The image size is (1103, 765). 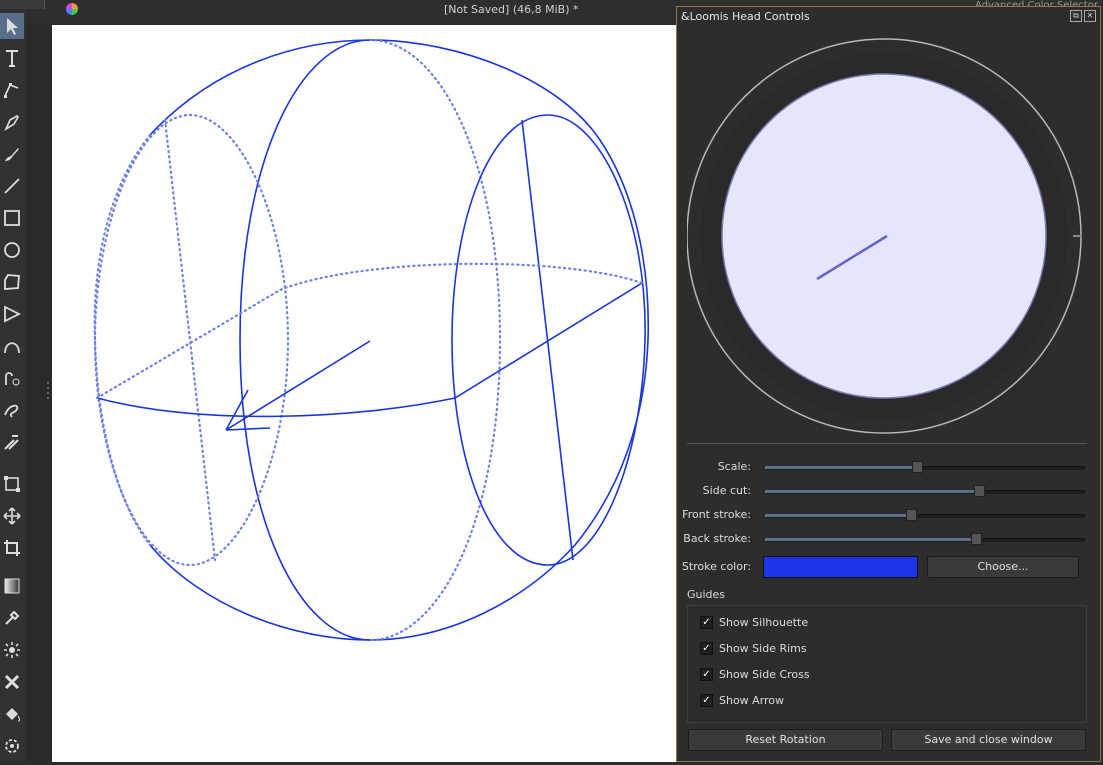 I want to click on brush-icon, so click(x=12, y=154).